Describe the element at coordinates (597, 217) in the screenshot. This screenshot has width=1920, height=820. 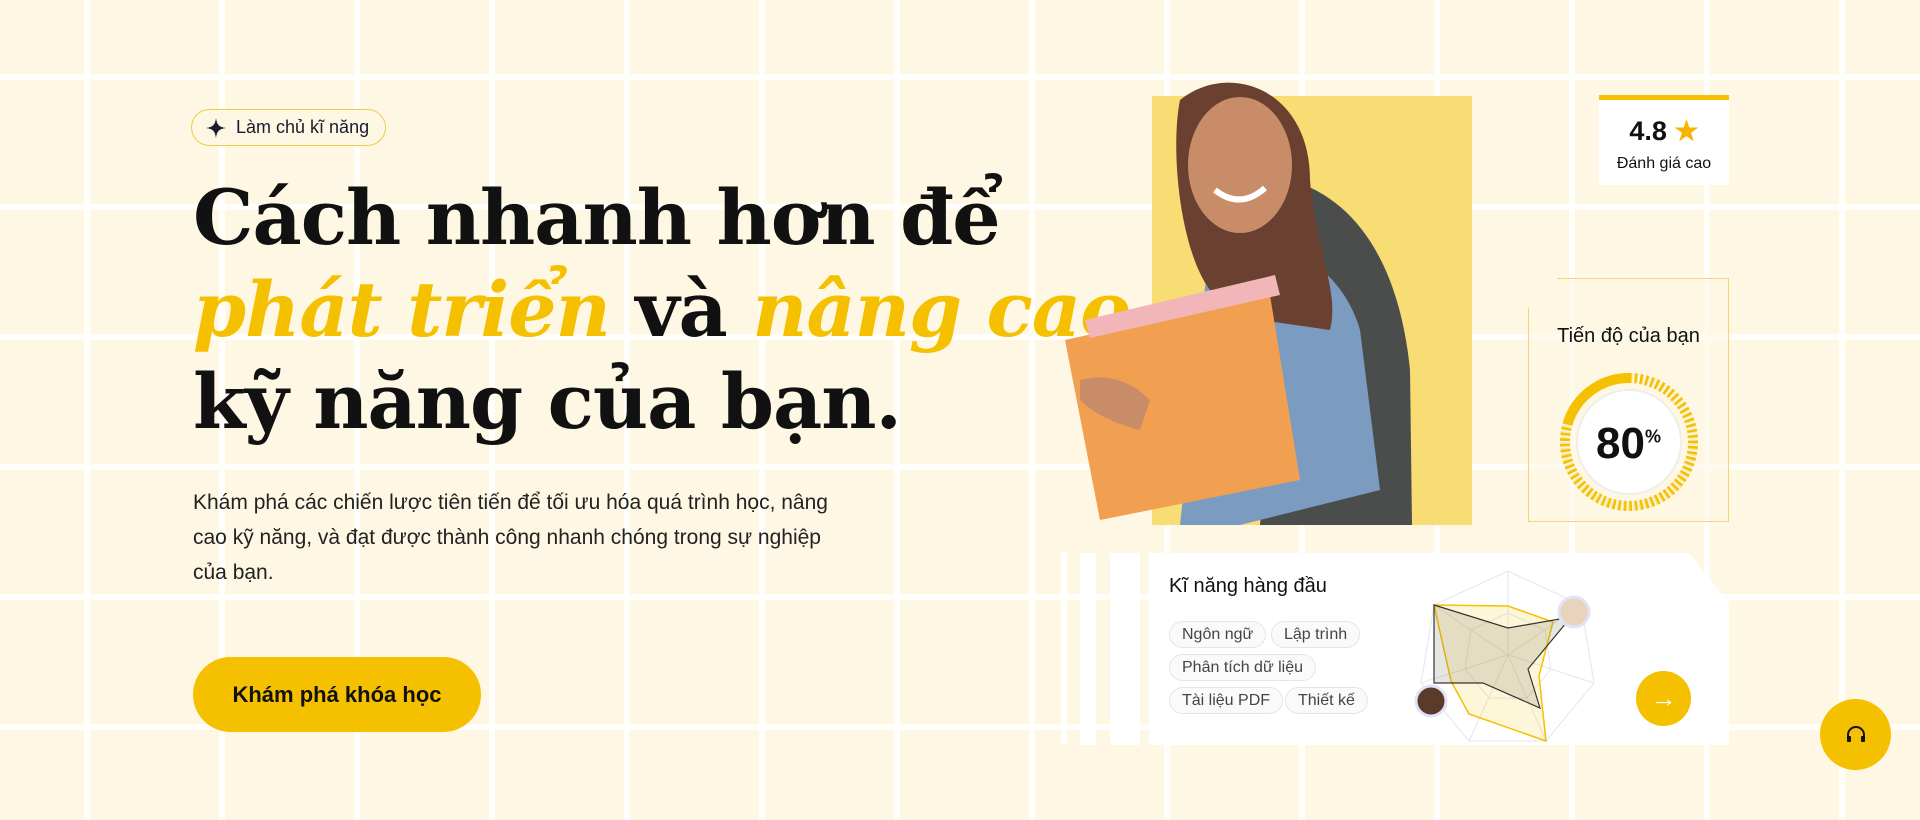
I see `title-line-1: Cách nhanh hơn để` at that location.